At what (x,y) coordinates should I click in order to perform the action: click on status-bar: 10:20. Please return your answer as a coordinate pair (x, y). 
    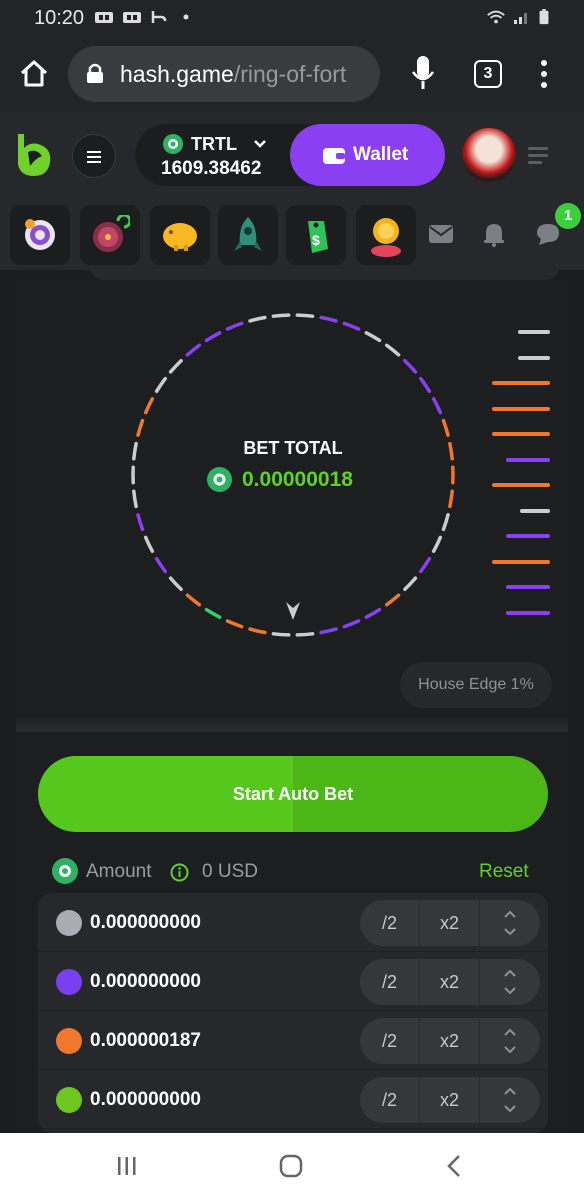
    Looking at the image, I should click on (292, 18).